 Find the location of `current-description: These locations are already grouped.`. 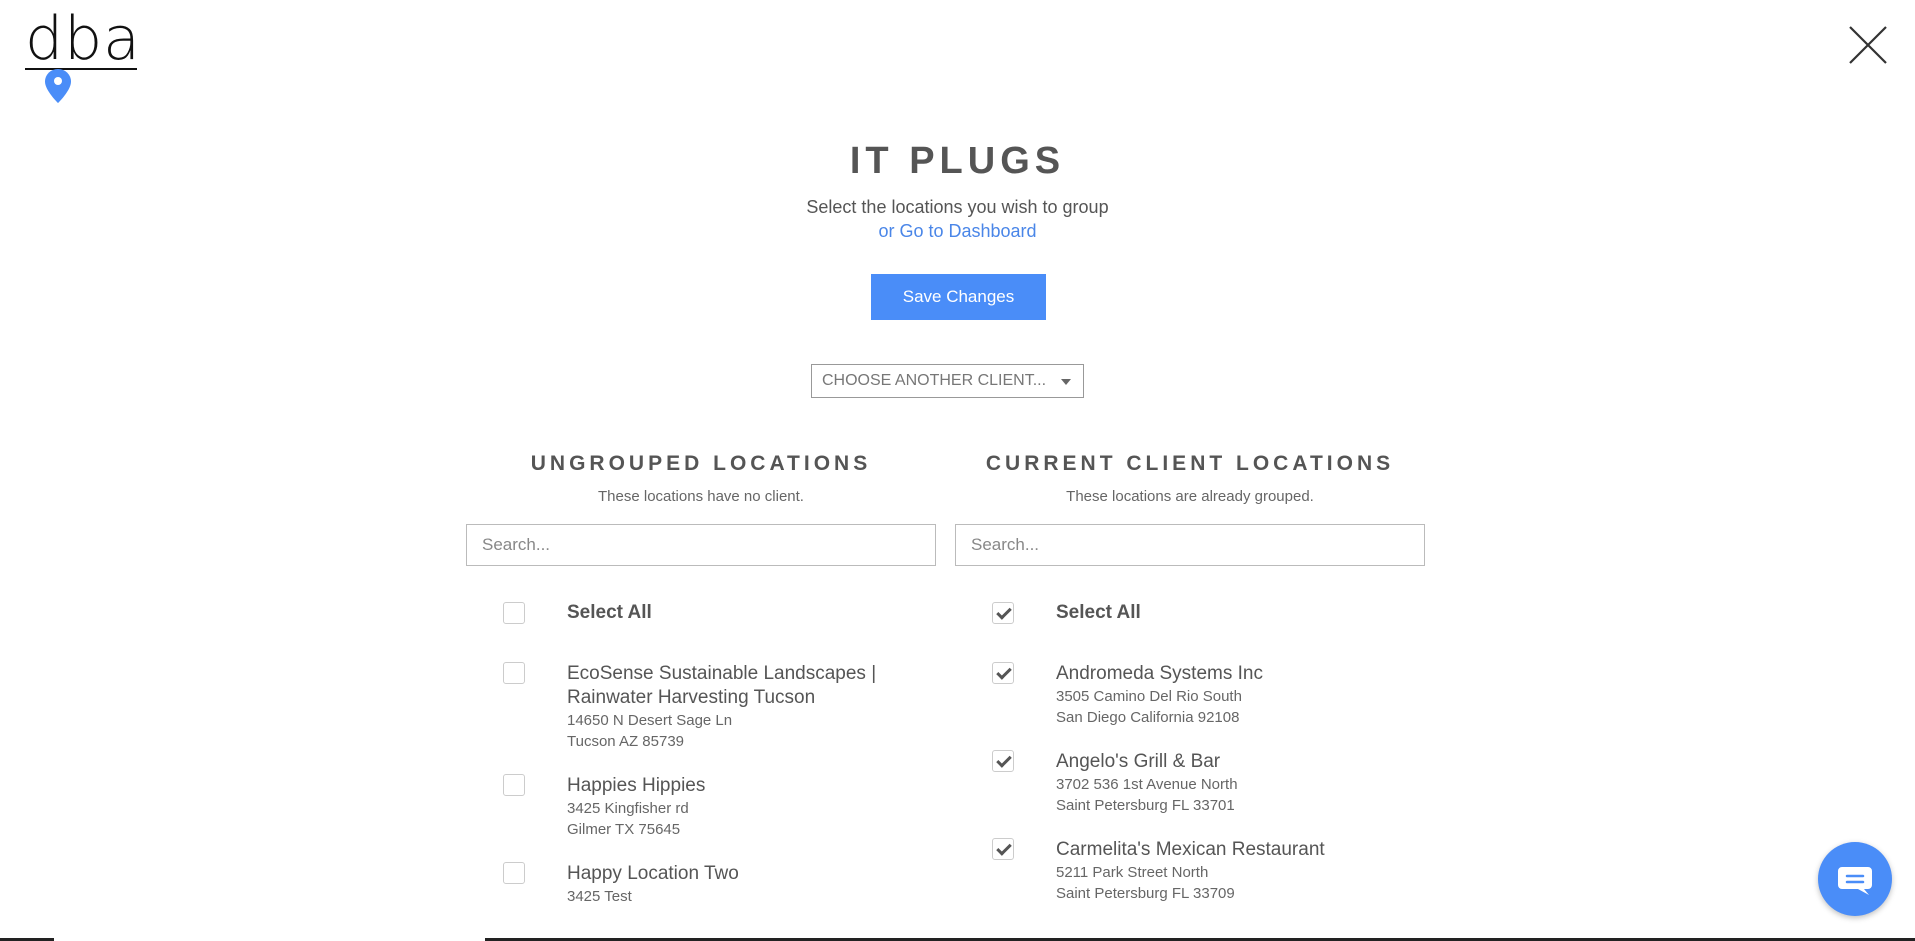

current-description: These locations are already grouped. is located at coordinates (1190, 496).